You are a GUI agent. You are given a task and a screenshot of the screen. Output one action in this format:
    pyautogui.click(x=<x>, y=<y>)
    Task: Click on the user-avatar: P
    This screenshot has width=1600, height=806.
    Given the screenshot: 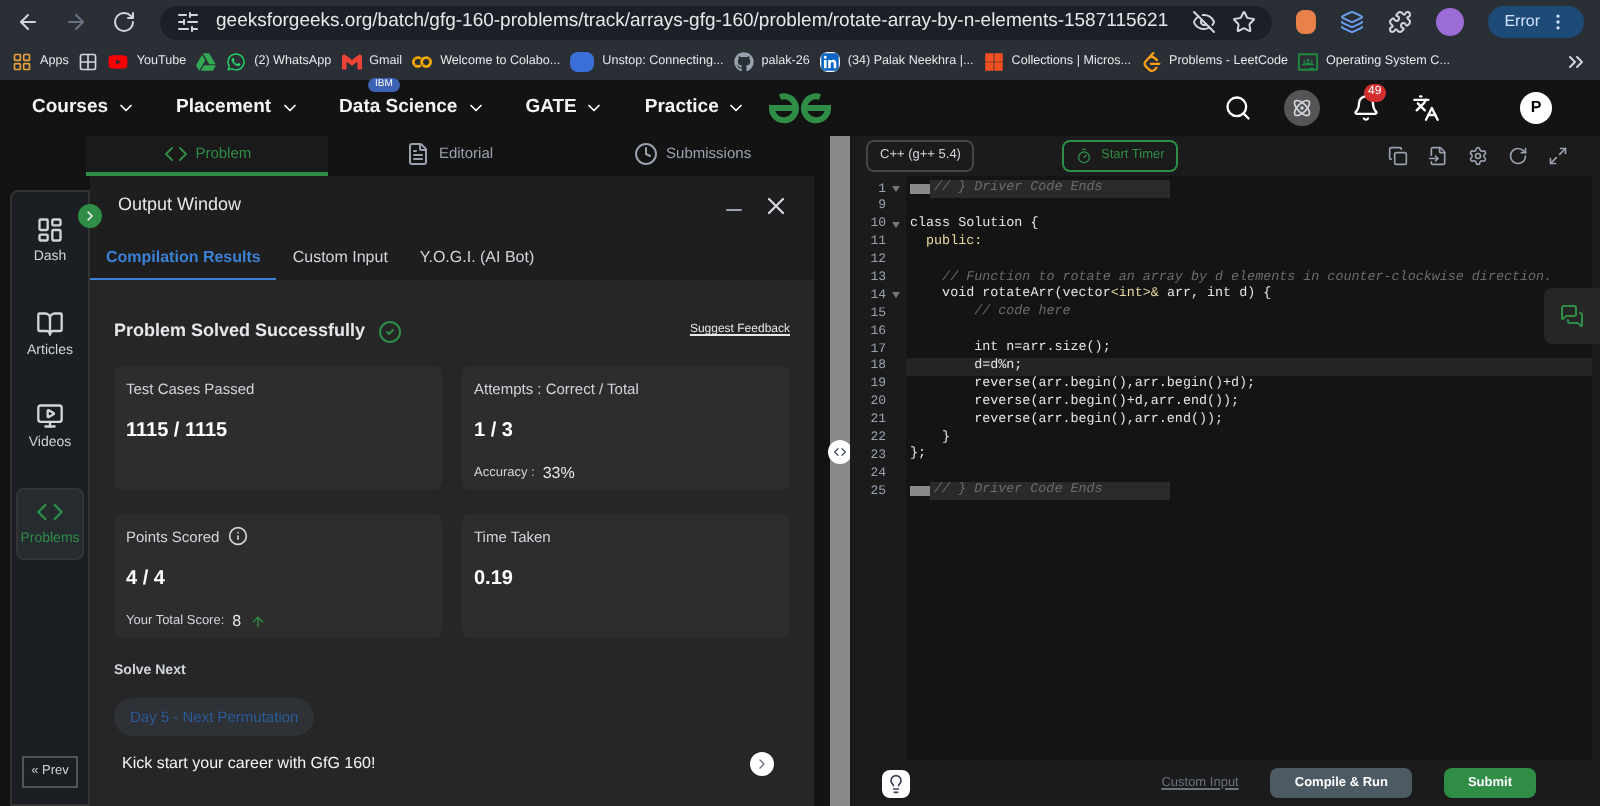 What is the action you would take?
    pyautogui.click(x=1536, y=108)
    